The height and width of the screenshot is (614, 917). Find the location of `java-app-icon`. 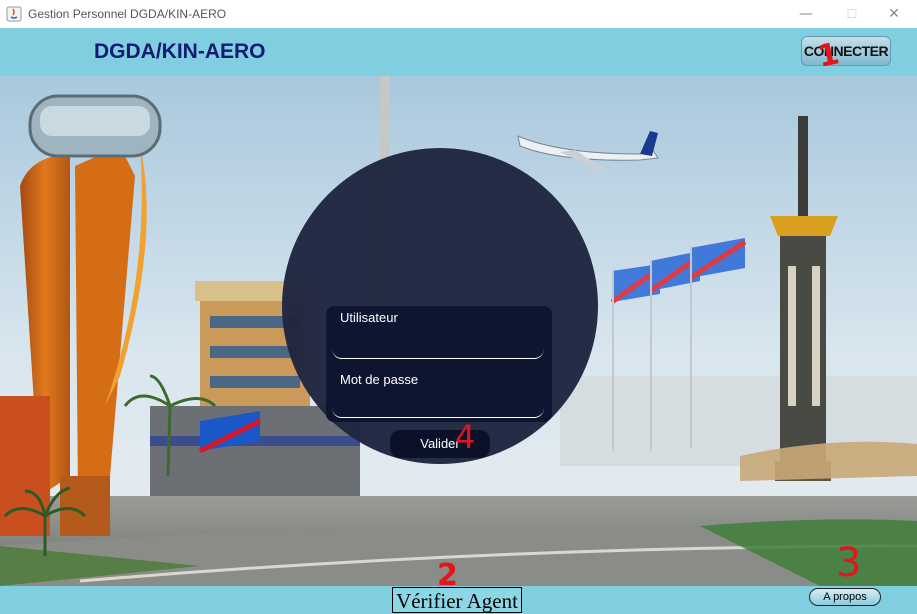

java-app-icon is located at coordinates (14, 14).